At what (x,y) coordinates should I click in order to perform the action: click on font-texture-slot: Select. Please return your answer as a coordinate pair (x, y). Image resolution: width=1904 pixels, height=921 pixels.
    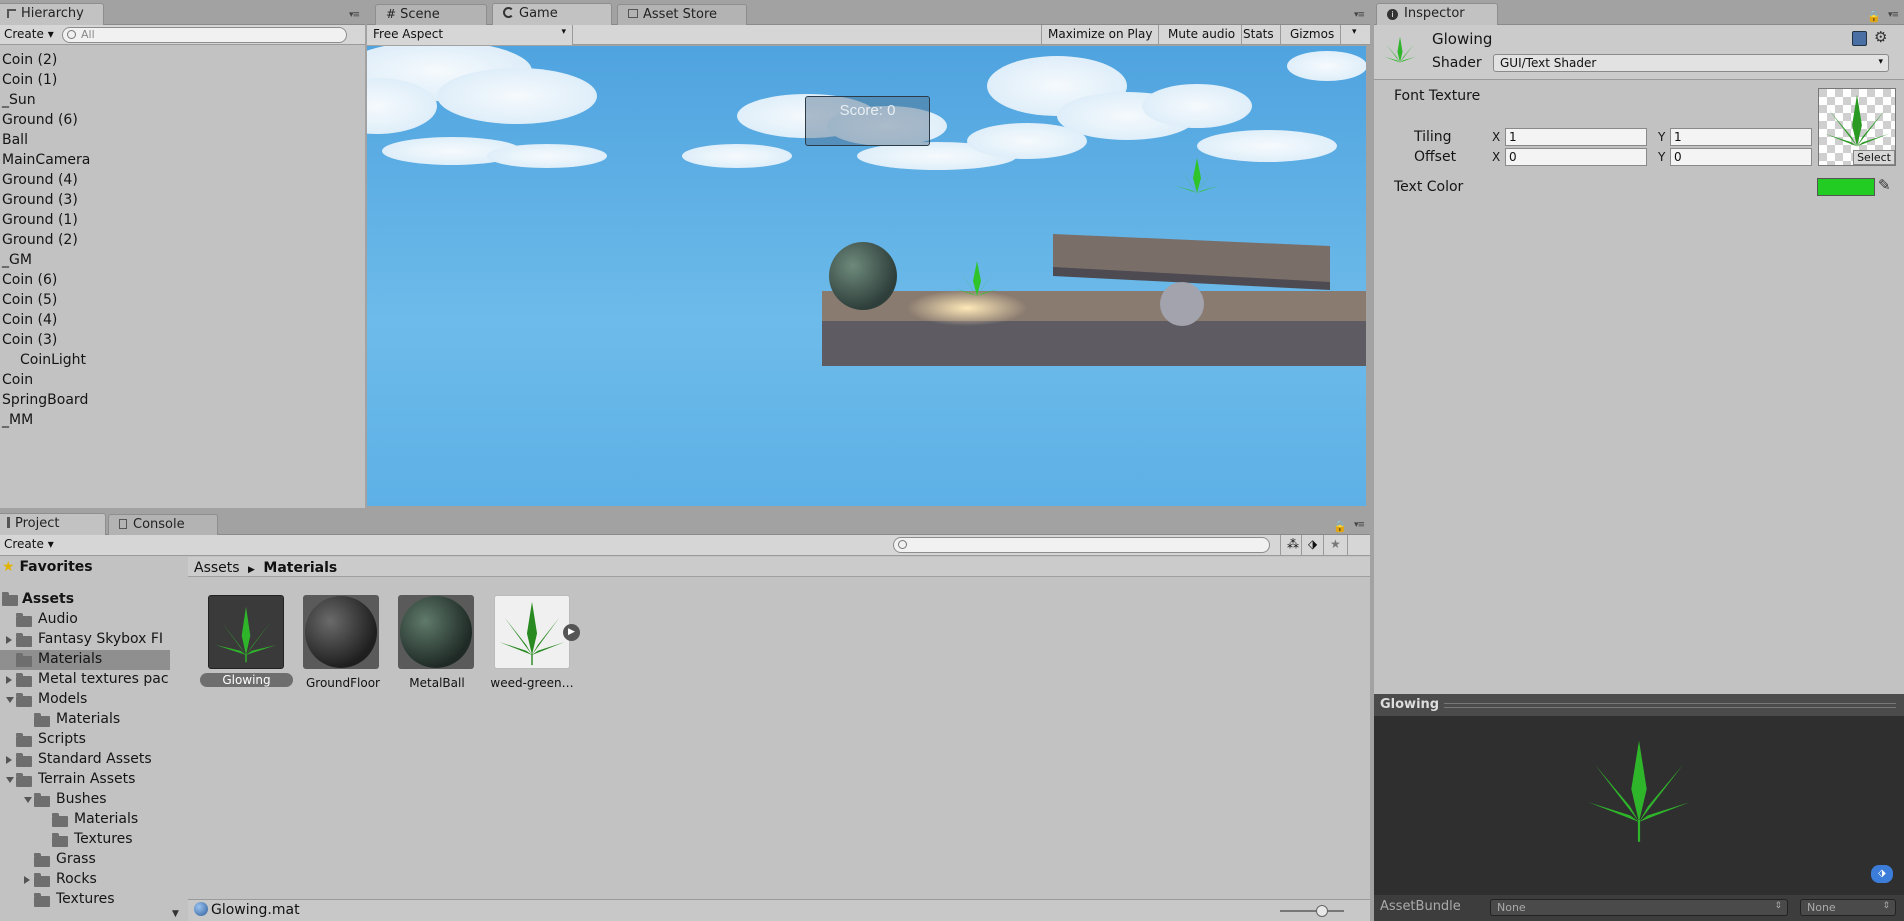
    Looking at the image, I should click on (1857, 127).